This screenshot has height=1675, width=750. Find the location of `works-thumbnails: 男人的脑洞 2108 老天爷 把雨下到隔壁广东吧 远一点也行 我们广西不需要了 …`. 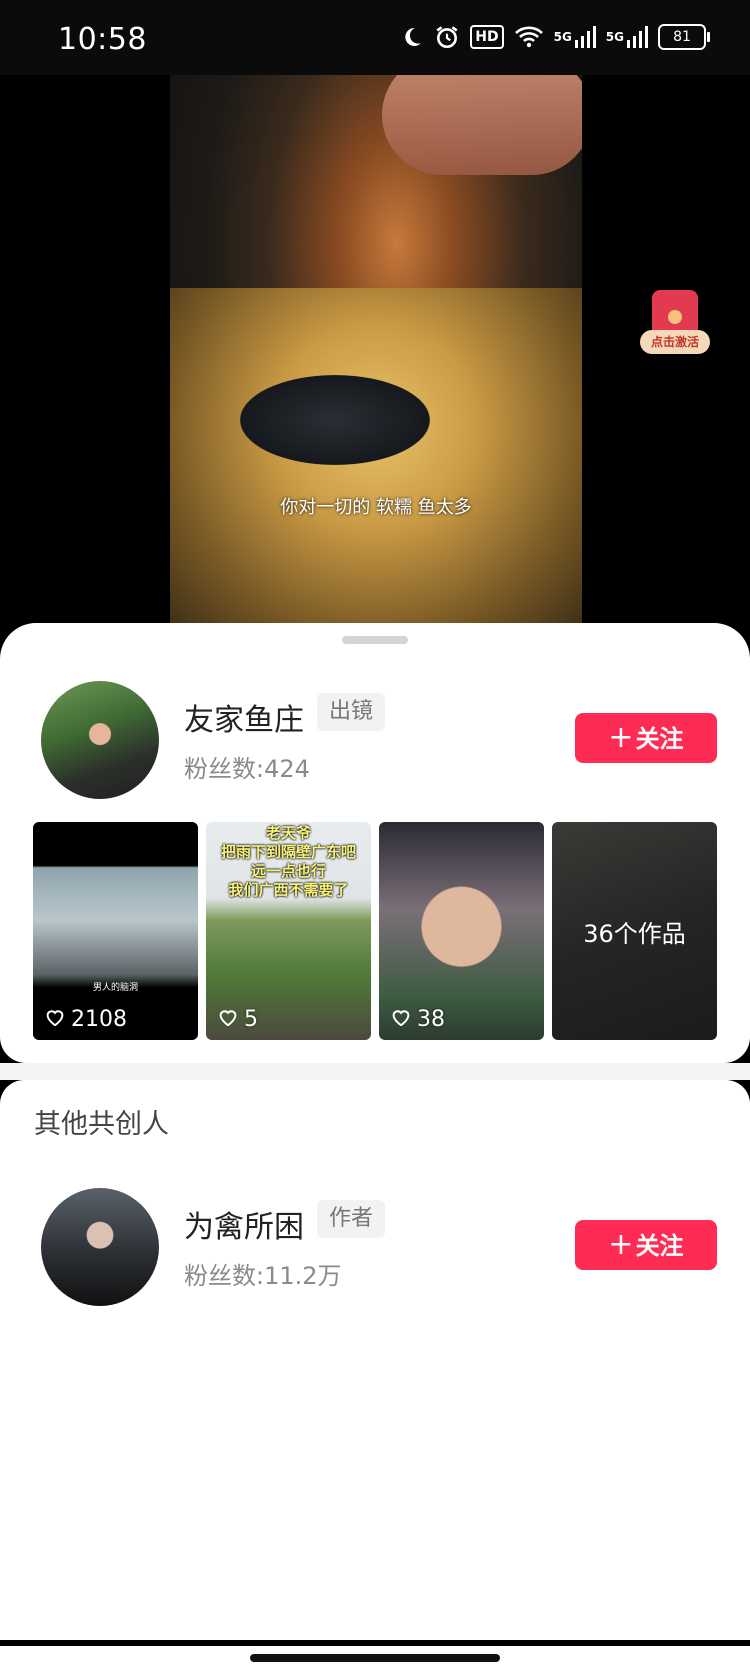

works-thumbnails: 男人的脑洞 2108 老天爷 把雨下到隔壁广东吧 远一点也行 我们广西不需要了 … is located at coordinates (375, 931).